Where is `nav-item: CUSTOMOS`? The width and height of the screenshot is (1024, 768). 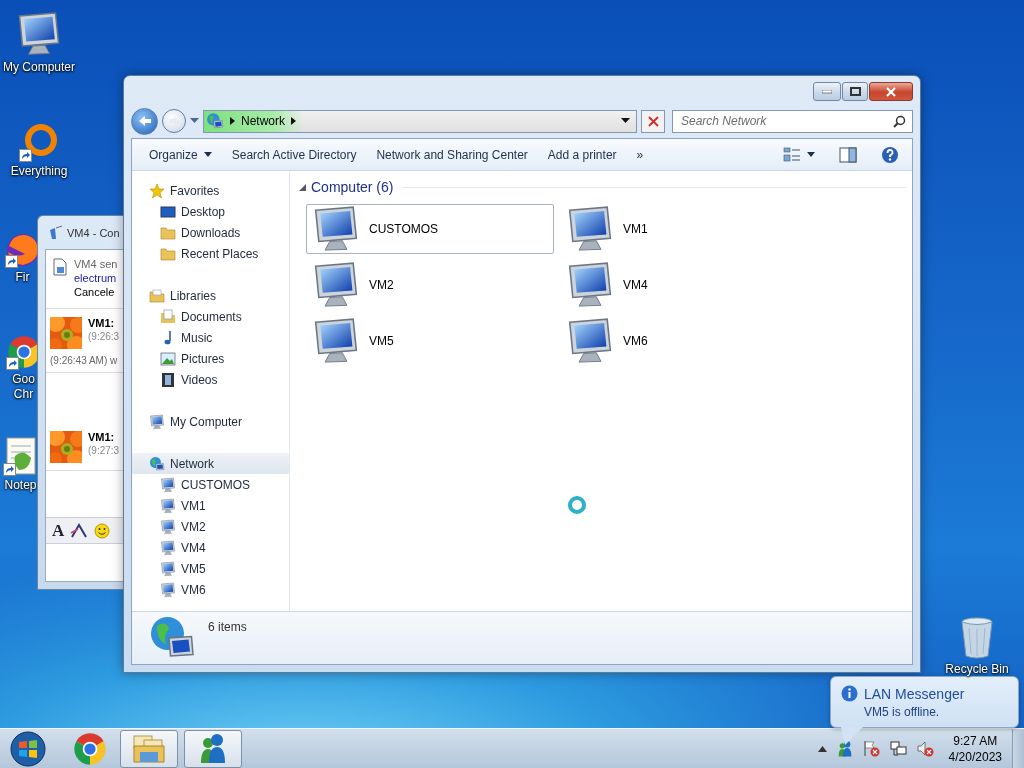 nav-item: CUSTOMOS is located at coordinates (210, 484).